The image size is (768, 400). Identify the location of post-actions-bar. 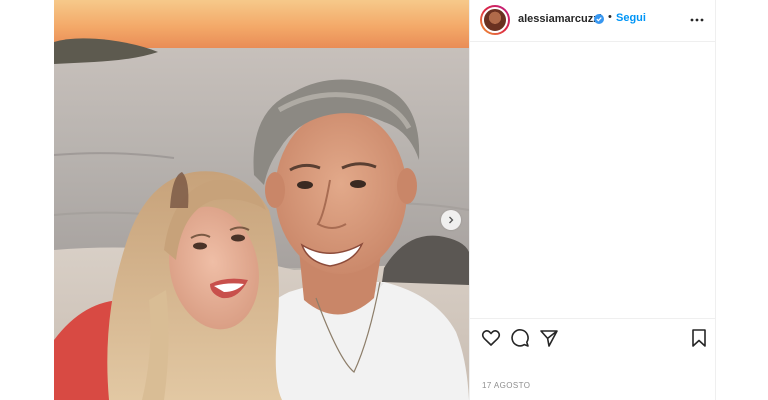
(592, 338).